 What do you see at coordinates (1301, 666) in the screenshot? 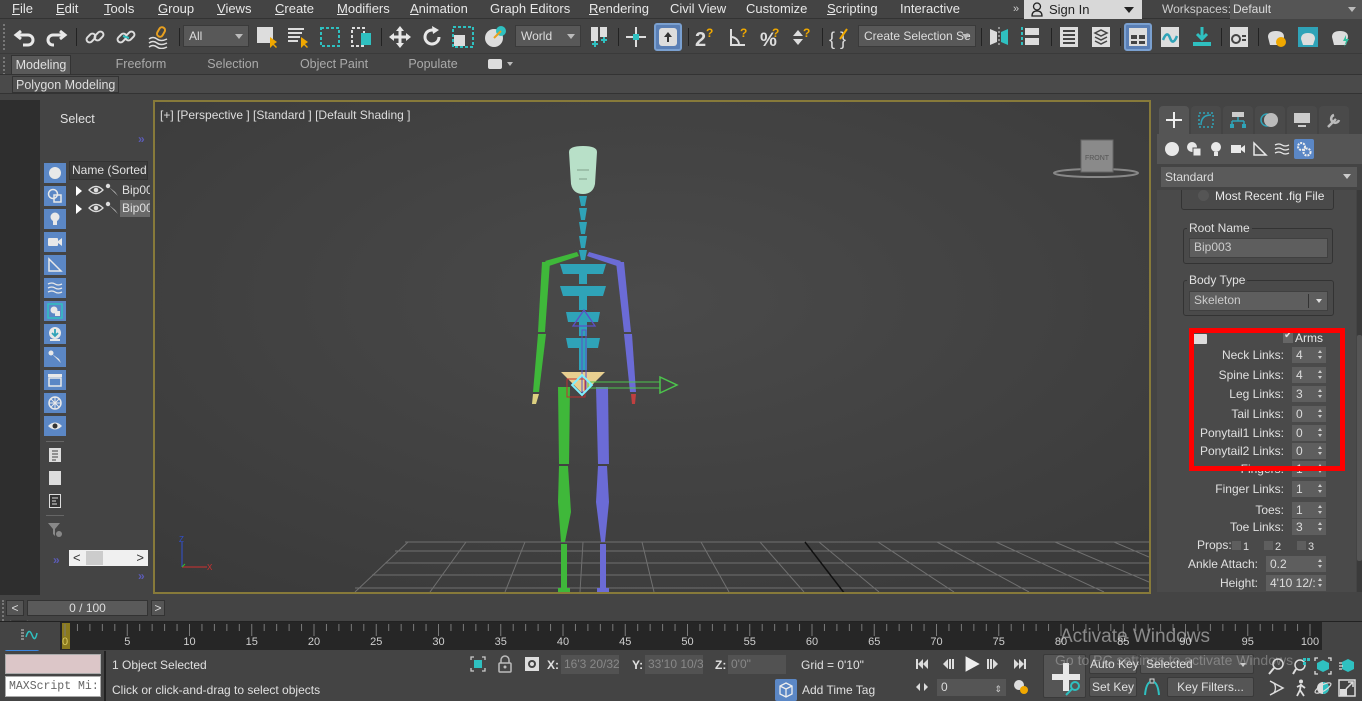
I see `zoom-all-icon` at bounding box center [1301, 666].